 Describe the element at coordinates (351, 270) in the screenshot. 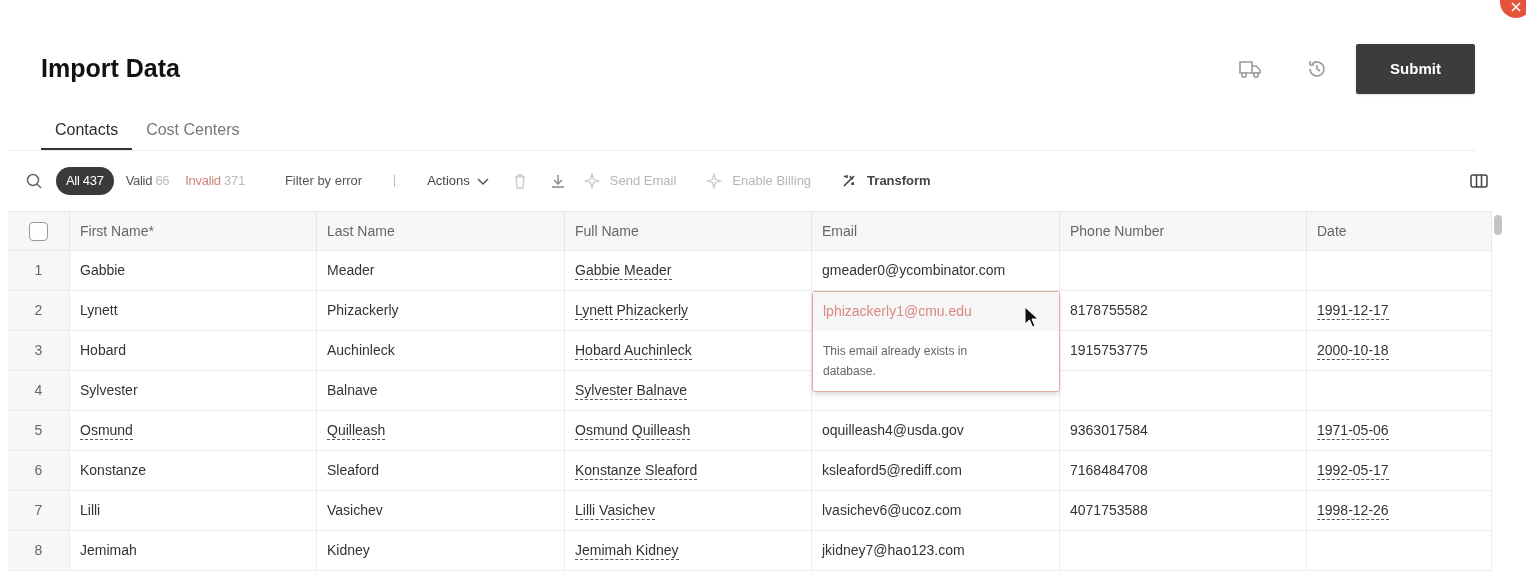

I see `table-cell-text: Meader` at that location.